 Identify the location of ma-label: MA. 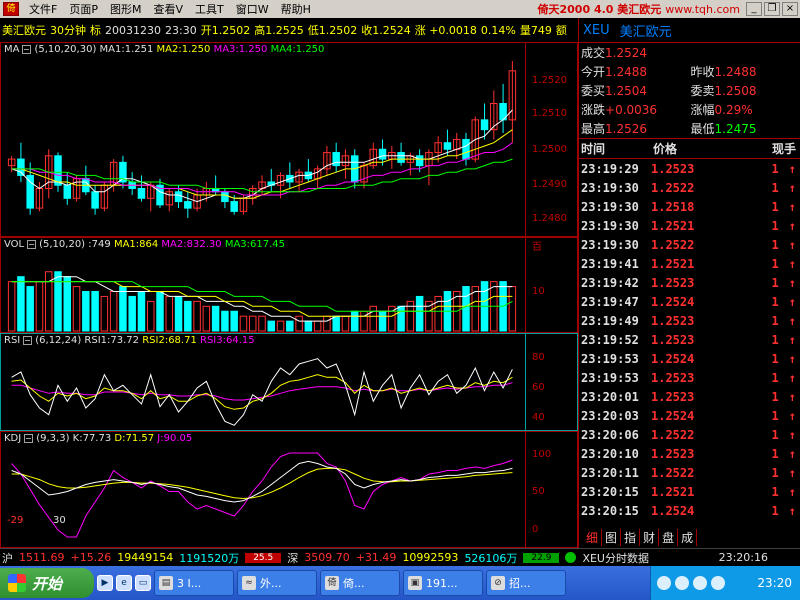
(12, 49).